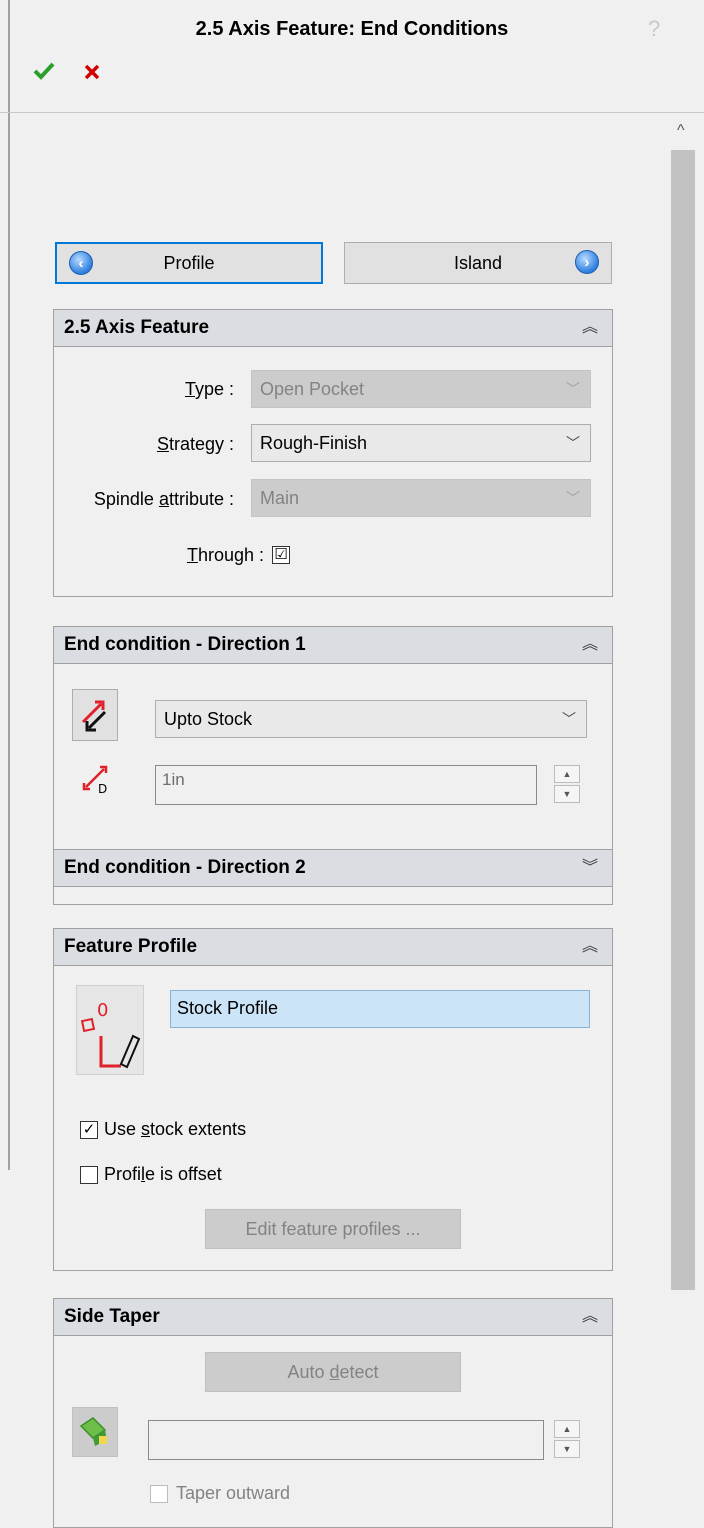  What do you see at coordinates (225, 555) in the screenshot?
I see `through-label: Through :` at bounding box center [225, 555].